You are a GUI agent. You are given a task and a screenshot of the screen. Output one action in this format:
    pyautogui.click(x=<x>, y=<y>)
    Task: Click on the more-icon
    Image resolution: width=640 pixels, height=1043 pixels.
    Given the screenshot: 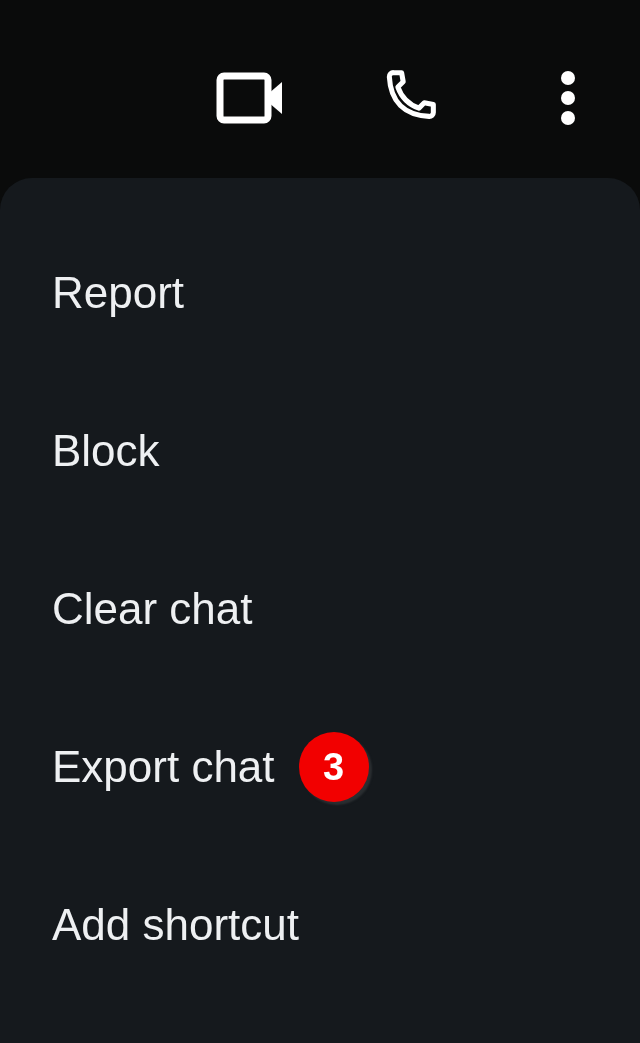 What is the action you would take?
    pyautogui.click(x=568, y=98)
    